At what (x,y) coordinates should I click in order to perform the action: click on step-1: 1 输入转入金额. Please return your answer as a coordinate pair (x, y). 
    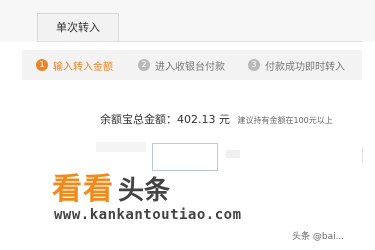
    Looking at the image, I should click on (74, 65).